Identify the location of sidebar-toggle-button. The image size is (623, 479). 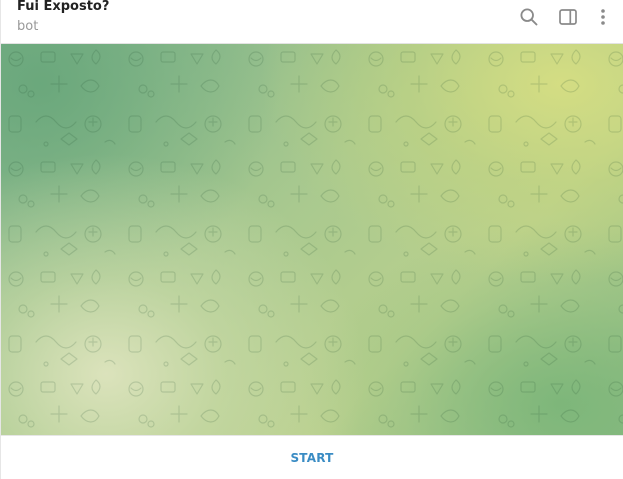
(568, 17).